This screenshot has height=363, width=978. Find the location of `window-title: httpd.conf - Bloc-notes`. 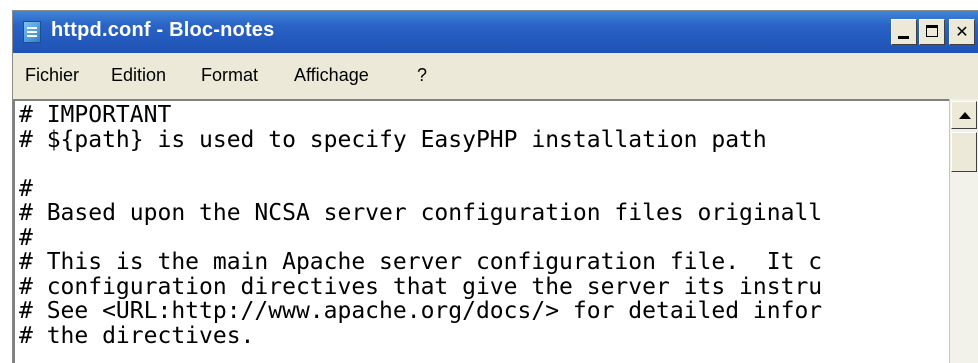

window-title: httpd.conf - Bloc-notes is located at coordinates (163, 30).